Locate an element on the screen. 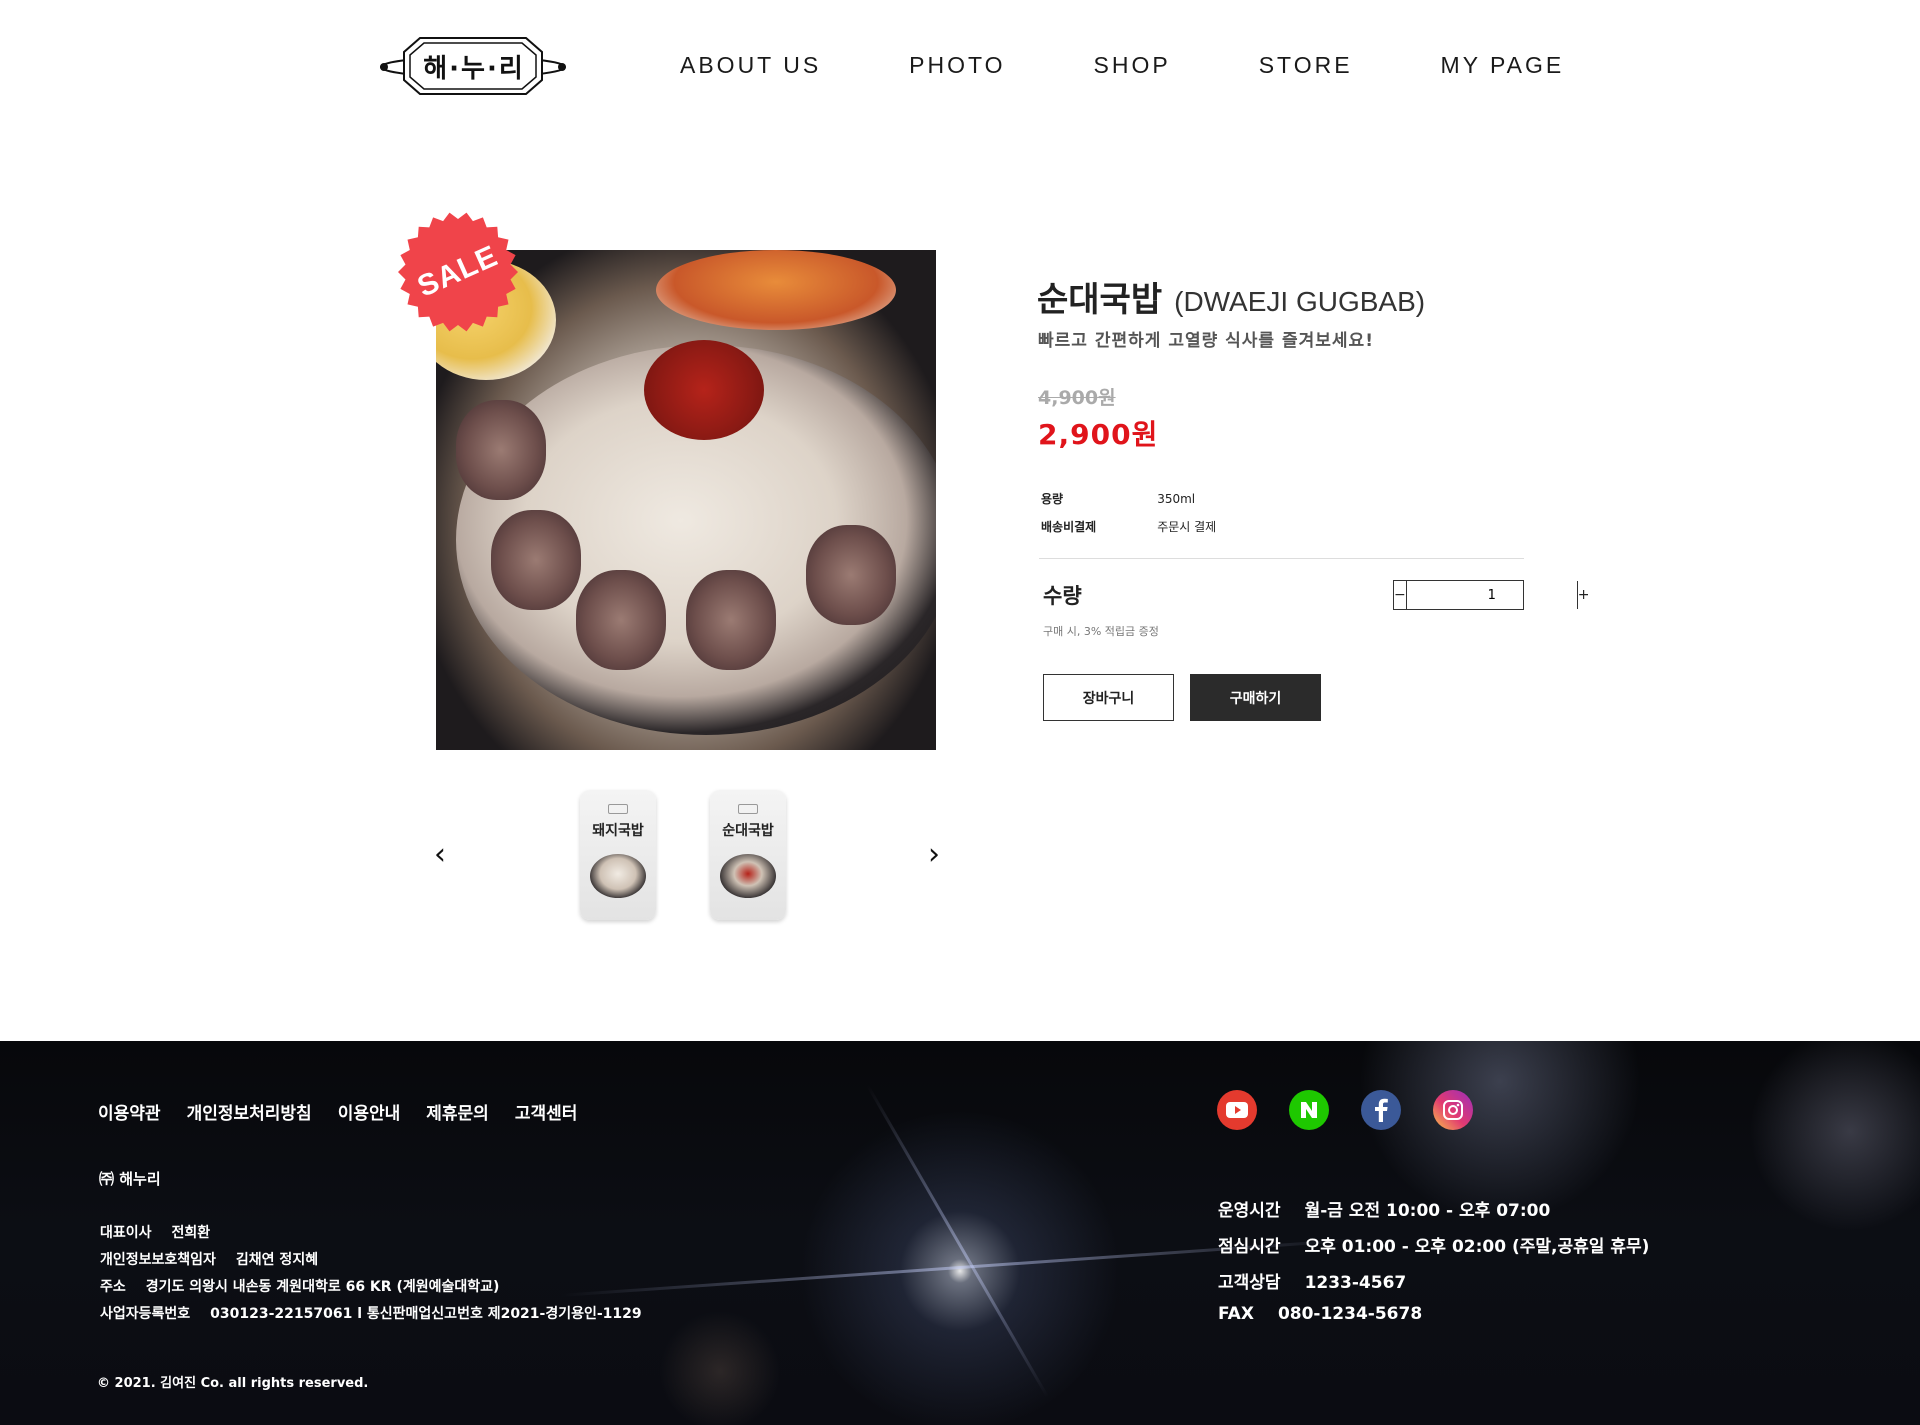  footer-links: 이용약관 개인정보처리방침 이용안내 제휴문의 고객센터 is located at coordinates (350, 1111).